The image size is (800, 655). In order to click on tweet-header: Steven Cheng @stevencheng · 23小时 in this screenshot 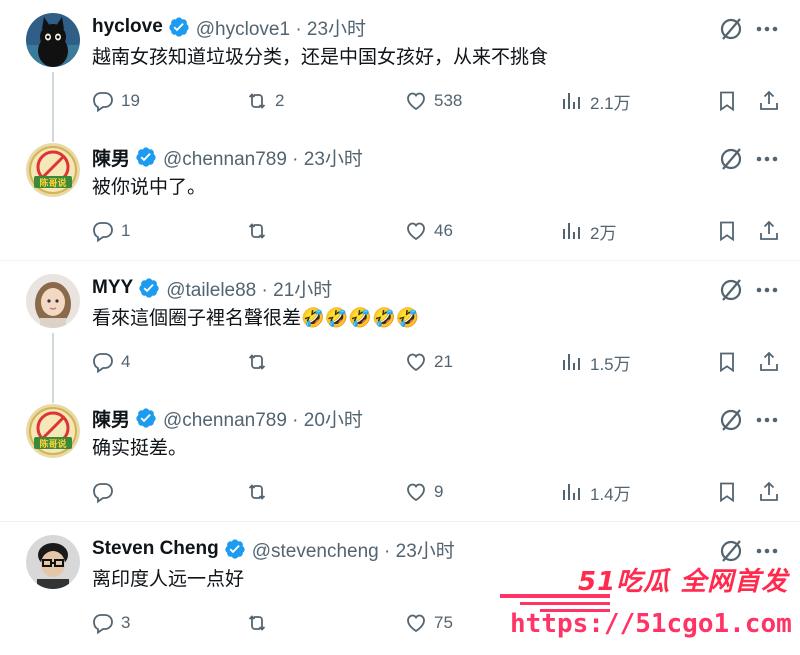, I will do `click(273, 549)`.